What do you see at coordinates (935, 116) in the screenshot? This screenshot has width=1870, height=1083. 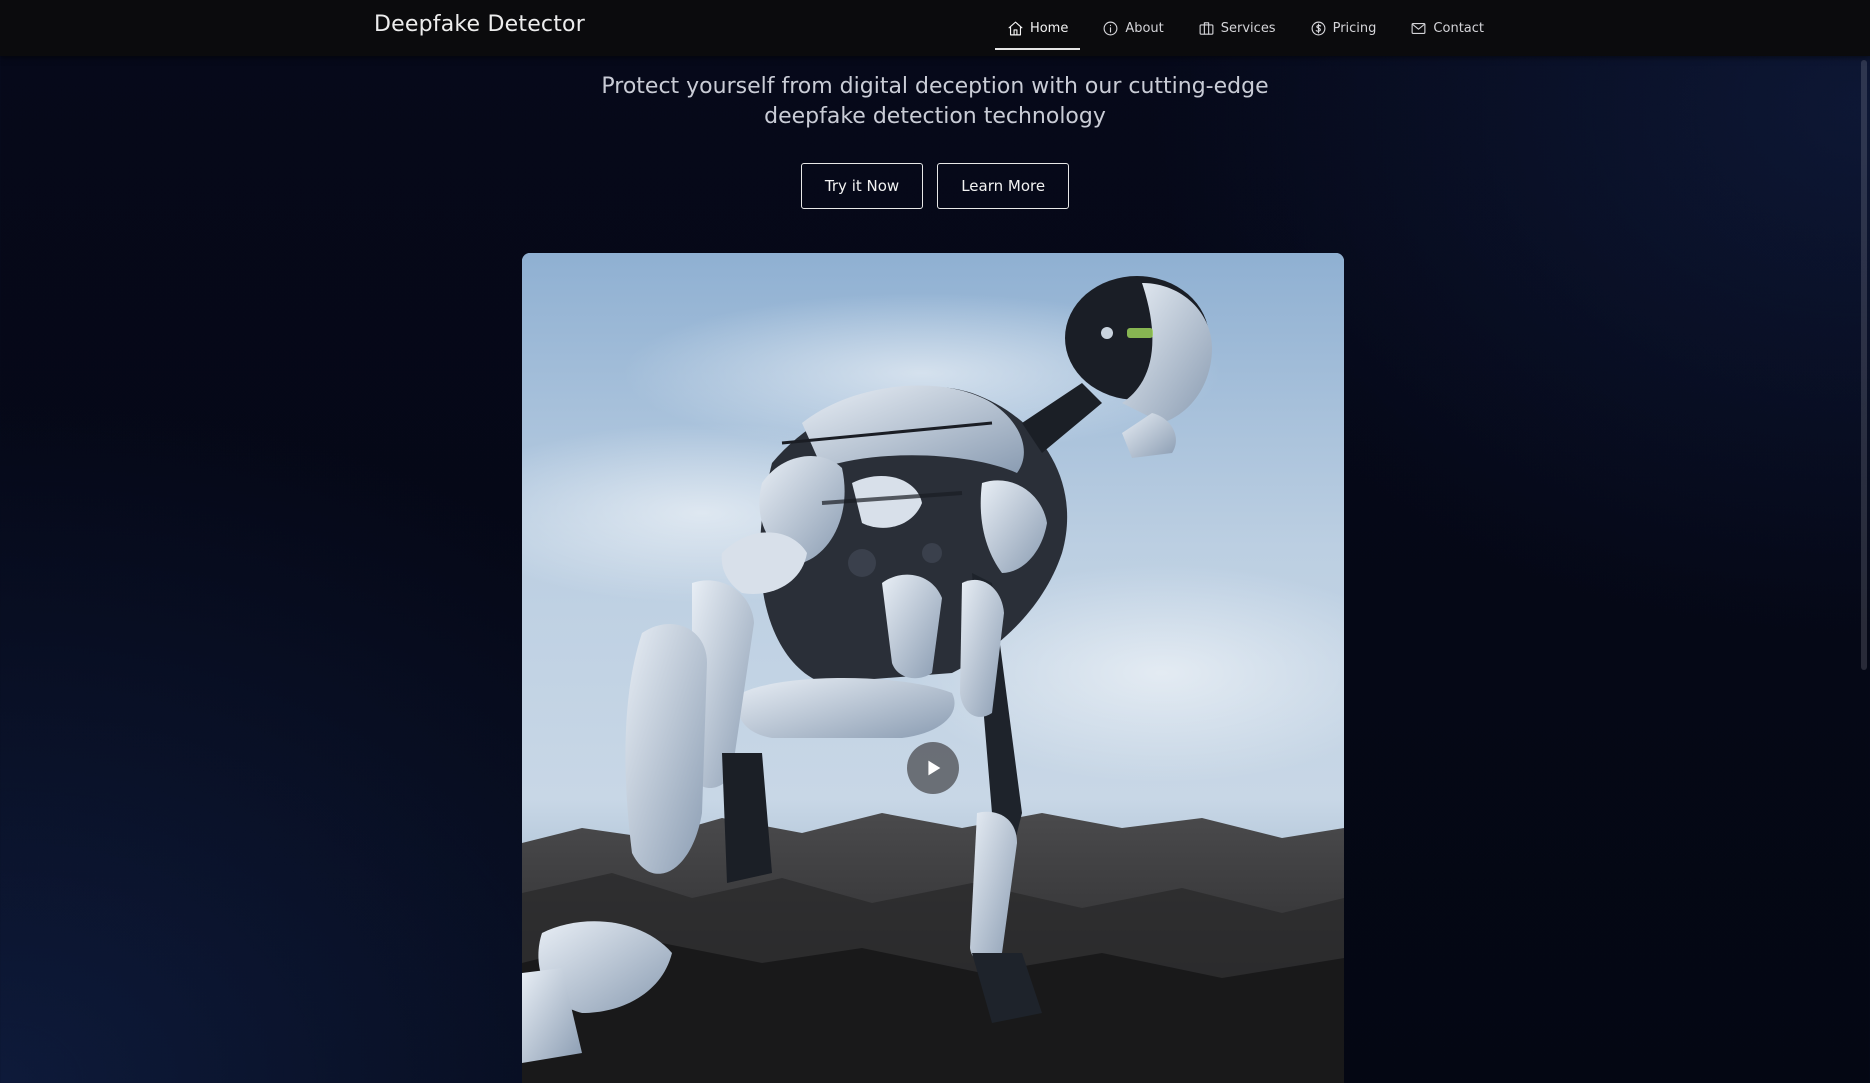 I see `hero-subtitle-line-2: deepfake detection technology` at bounding box center [935, 116].